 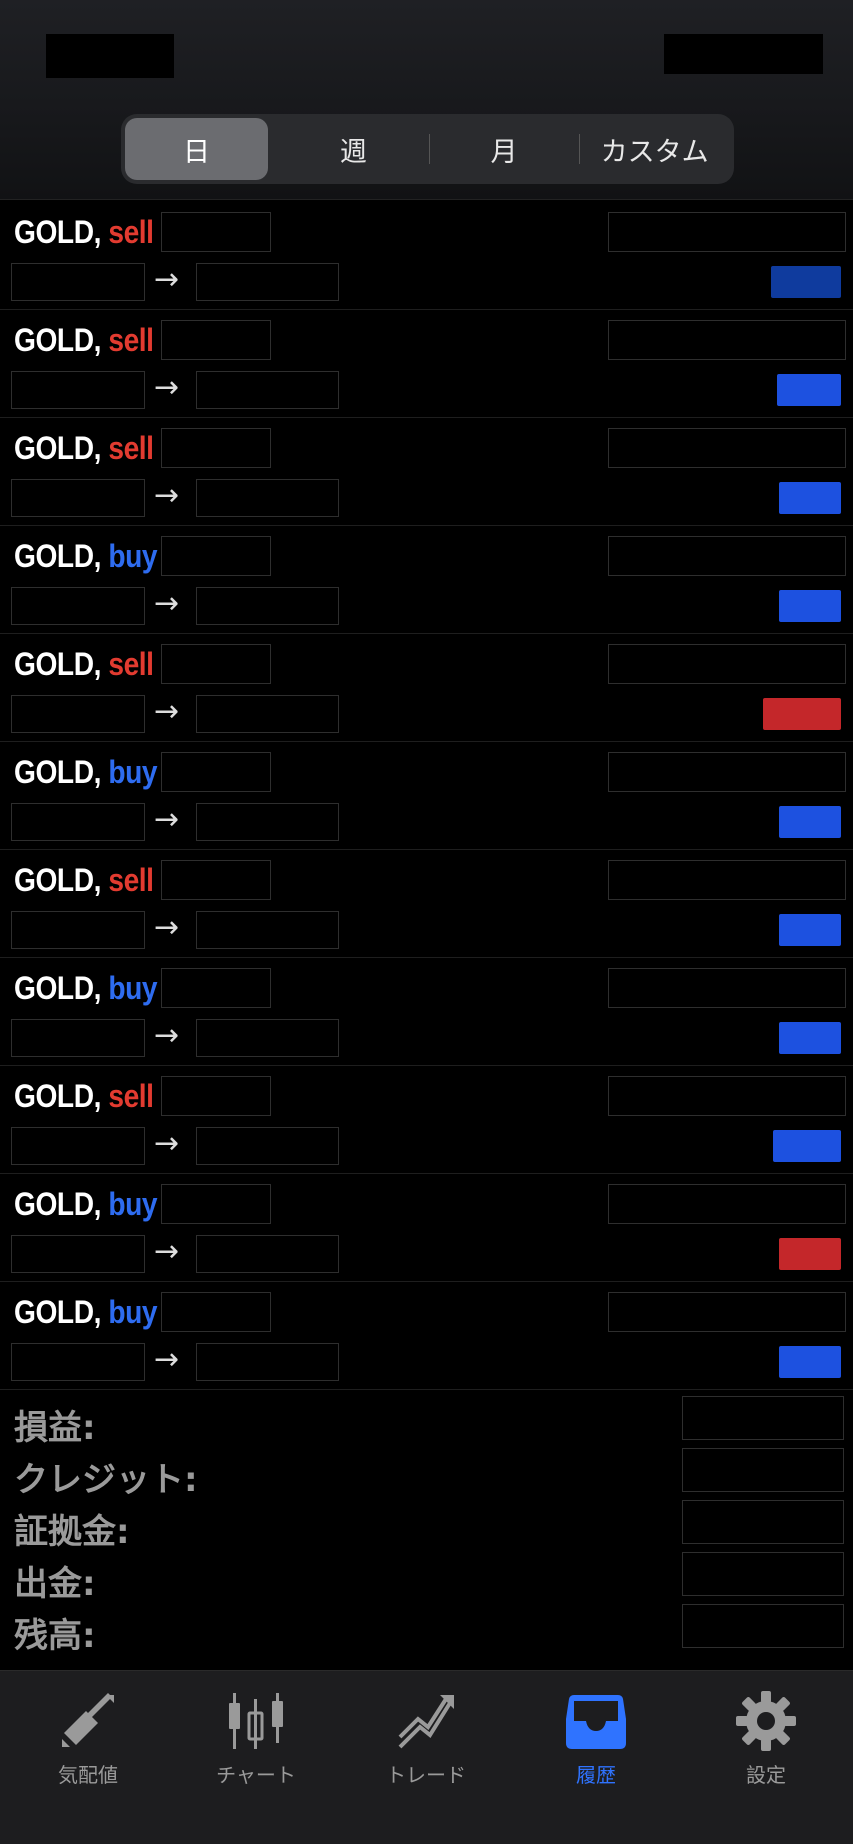 What do you see at coordinates (55, 1636) in the screenshot?
I see `summary-balance-label: 残高:` at bounding box center [55, 1636].